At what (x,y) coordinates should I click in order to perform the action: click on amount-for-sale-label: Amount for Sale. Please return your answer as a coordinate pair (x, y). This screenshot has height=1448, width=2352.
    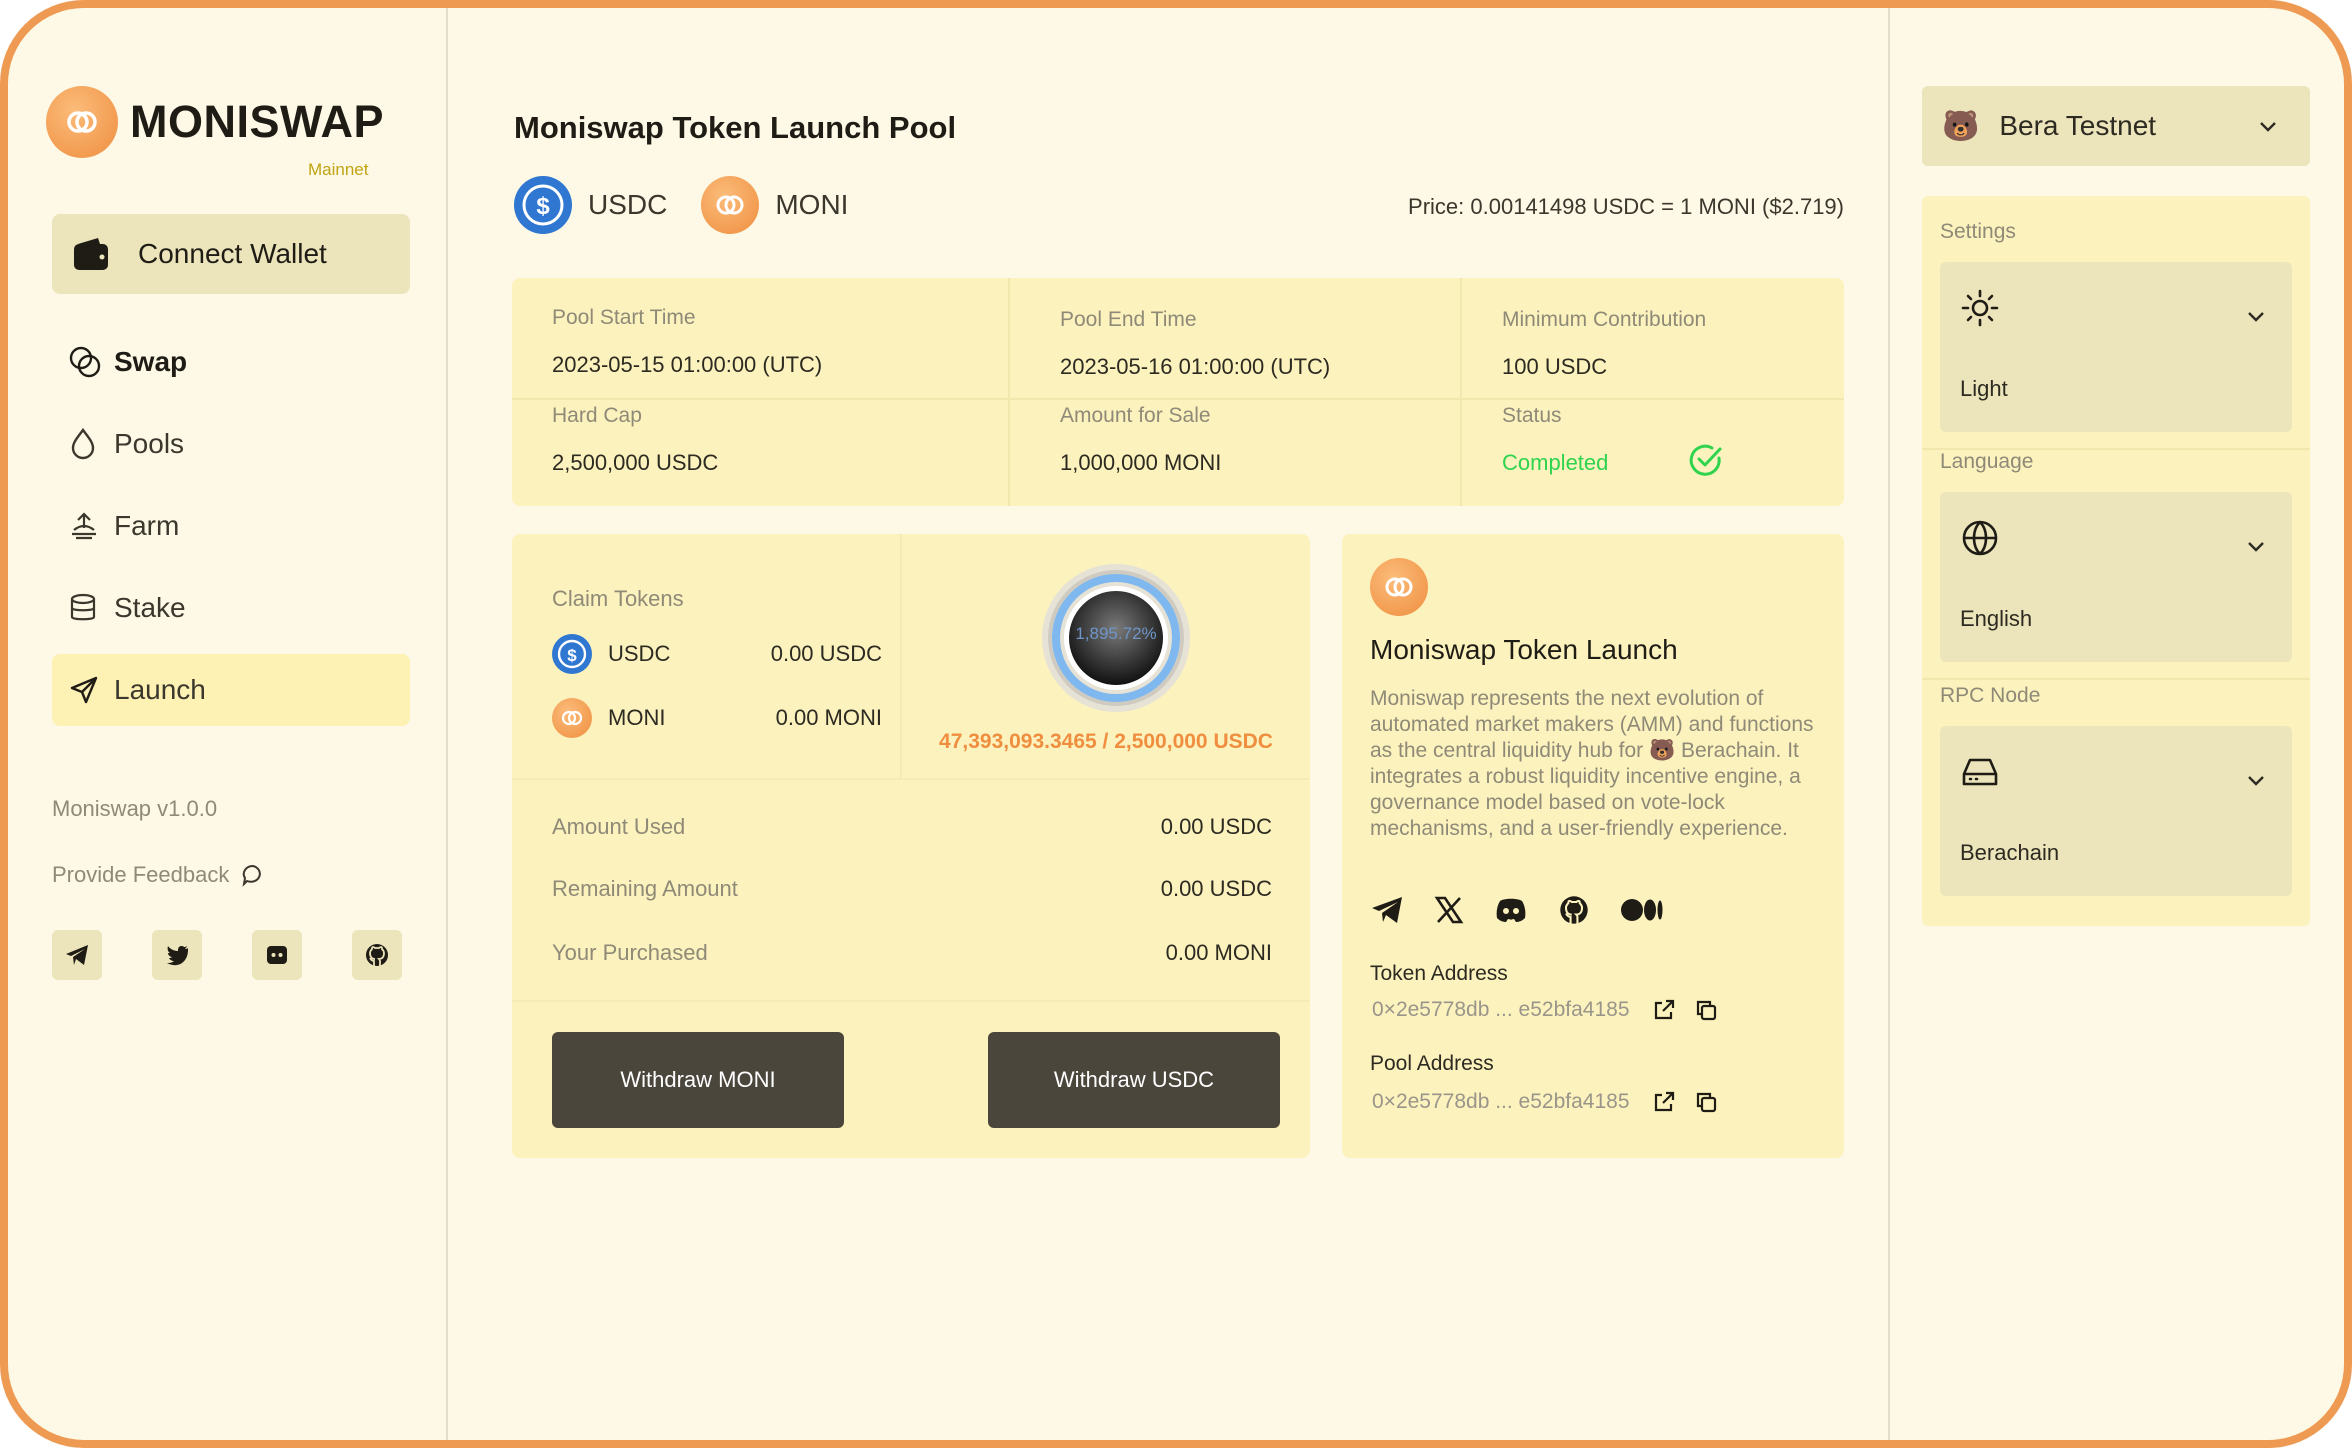
    Looking at the image, I should click on (1135, 415).